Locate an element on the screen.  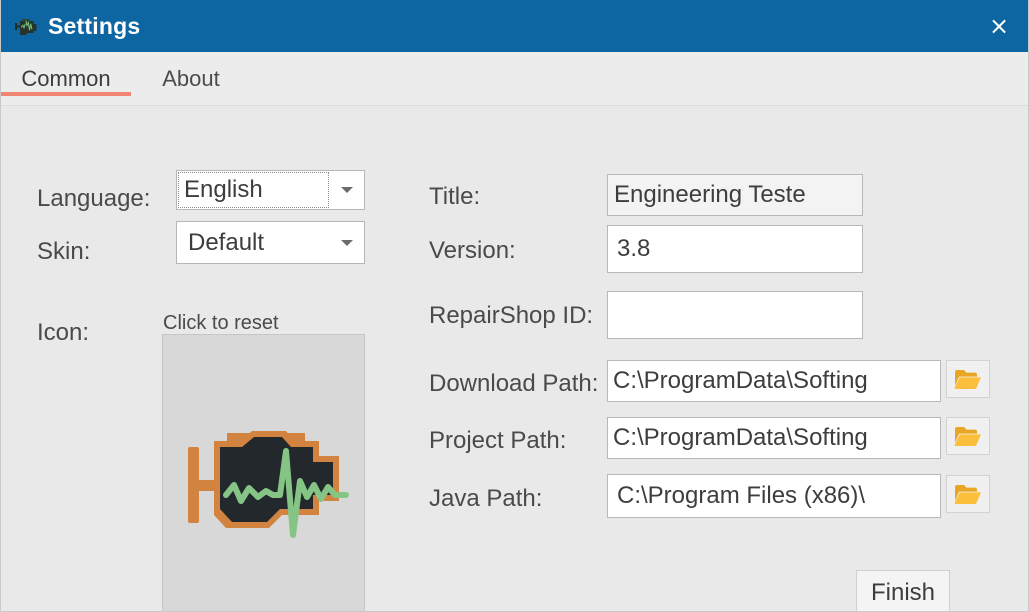
tab-about: About is located at coordinates (191, 78).